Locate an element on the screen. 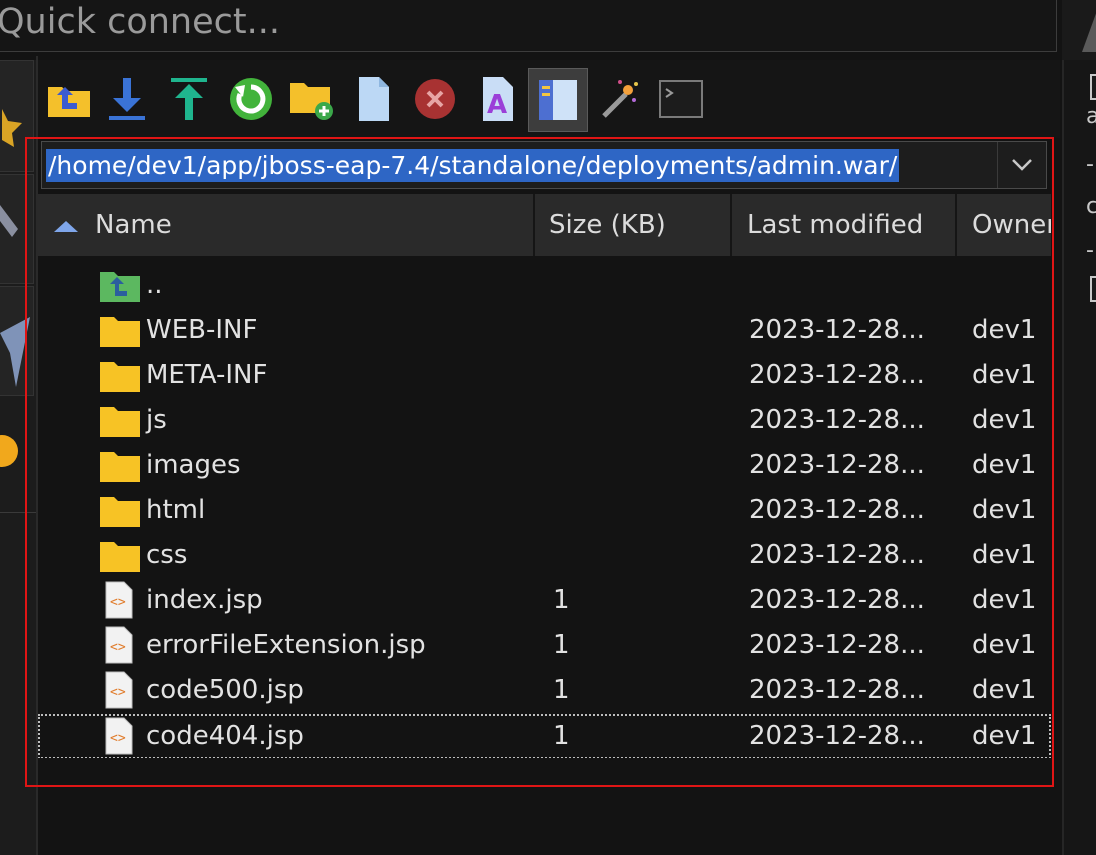 Image resolution: width=1096 pixels, height=855 pixels. list-item: html 2023-12-28... dev1 is located at coordinates (544, 510).